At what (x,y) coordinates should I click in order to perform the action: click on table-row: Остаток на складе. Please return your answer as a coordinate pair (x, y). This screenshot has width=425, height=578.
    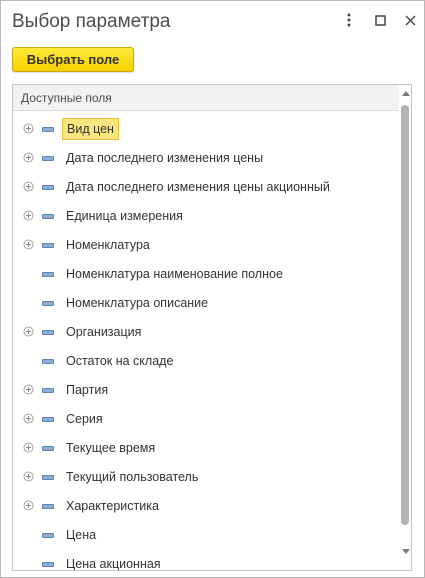
    Looking at the image, I should click on (206, 361).